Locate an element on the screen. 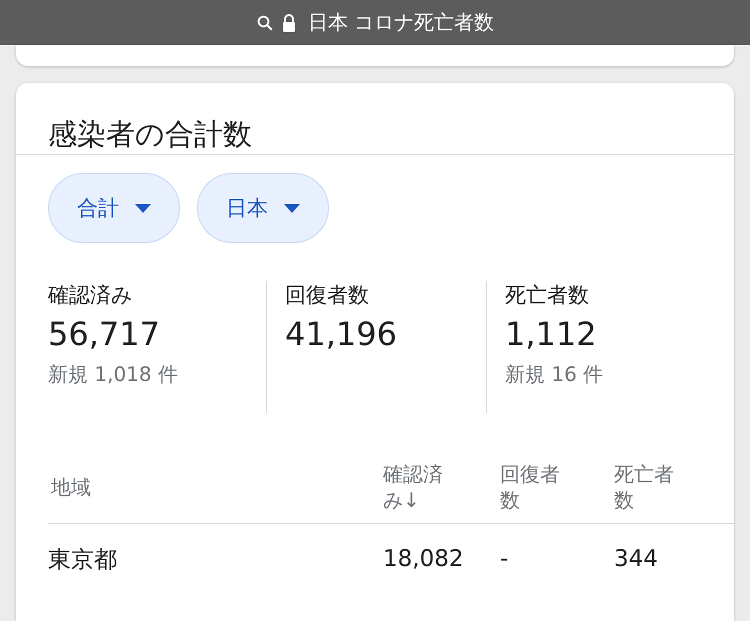 Image resolution: width=750 pixels, height=621 pixels. column-header: 死亡者数 is located at coordinates (644, 487).